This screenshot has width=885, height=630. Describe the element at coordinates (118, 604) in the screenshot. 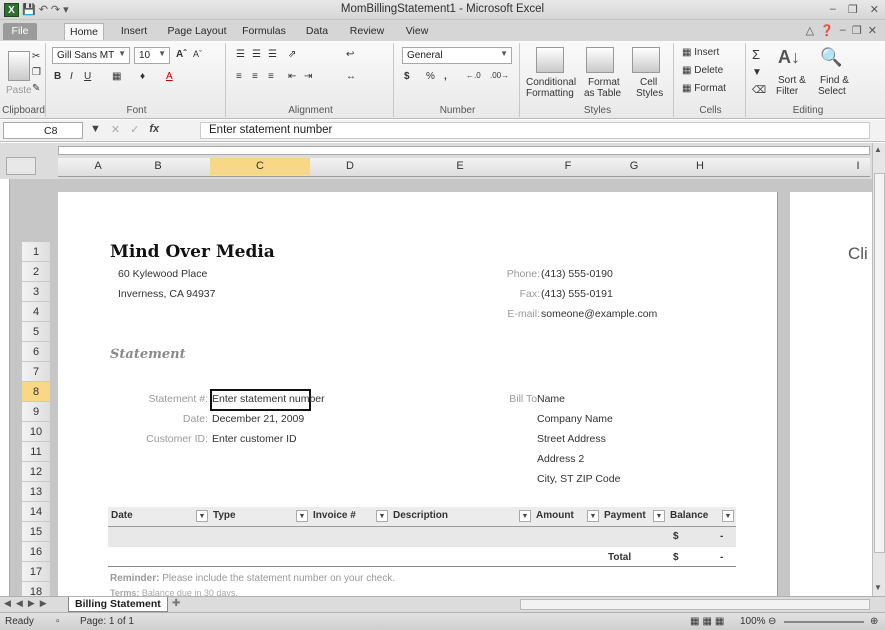

I see `sheet-tab-billing-statement: Billing Statement` at that location.